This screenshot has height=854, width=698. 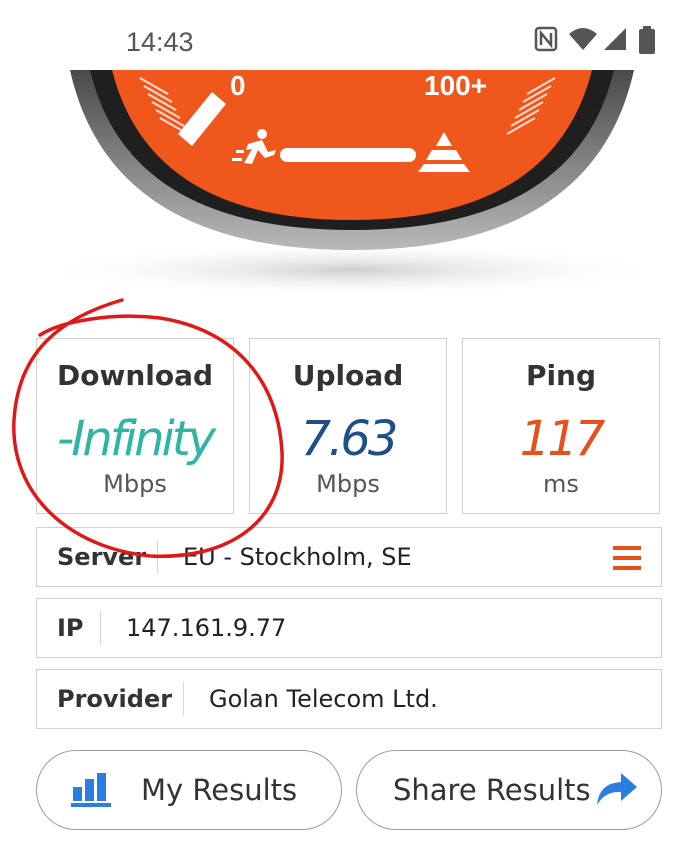 What do you see at coordinates (91, 790) in the screenshot?
I see `bar-chart-icon` at bounding box center [91, 790].